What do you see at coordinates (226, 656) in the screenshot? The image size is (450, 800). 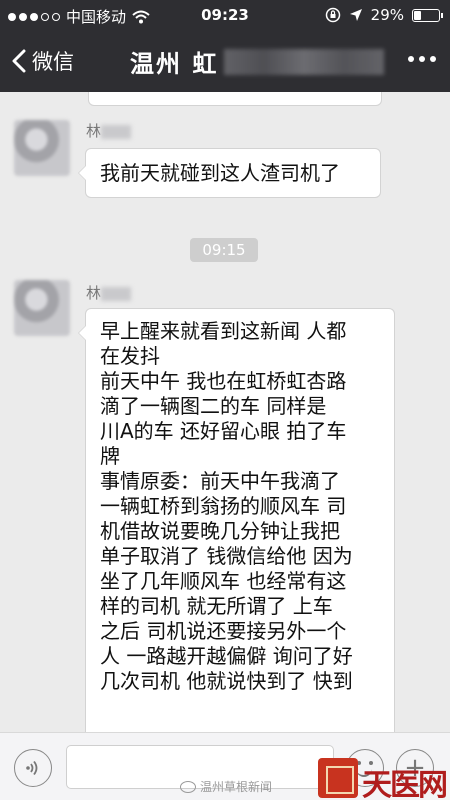 I see `message-line: 人 一路越开越偏僻 询问了好` at bounding box center [226, 656].